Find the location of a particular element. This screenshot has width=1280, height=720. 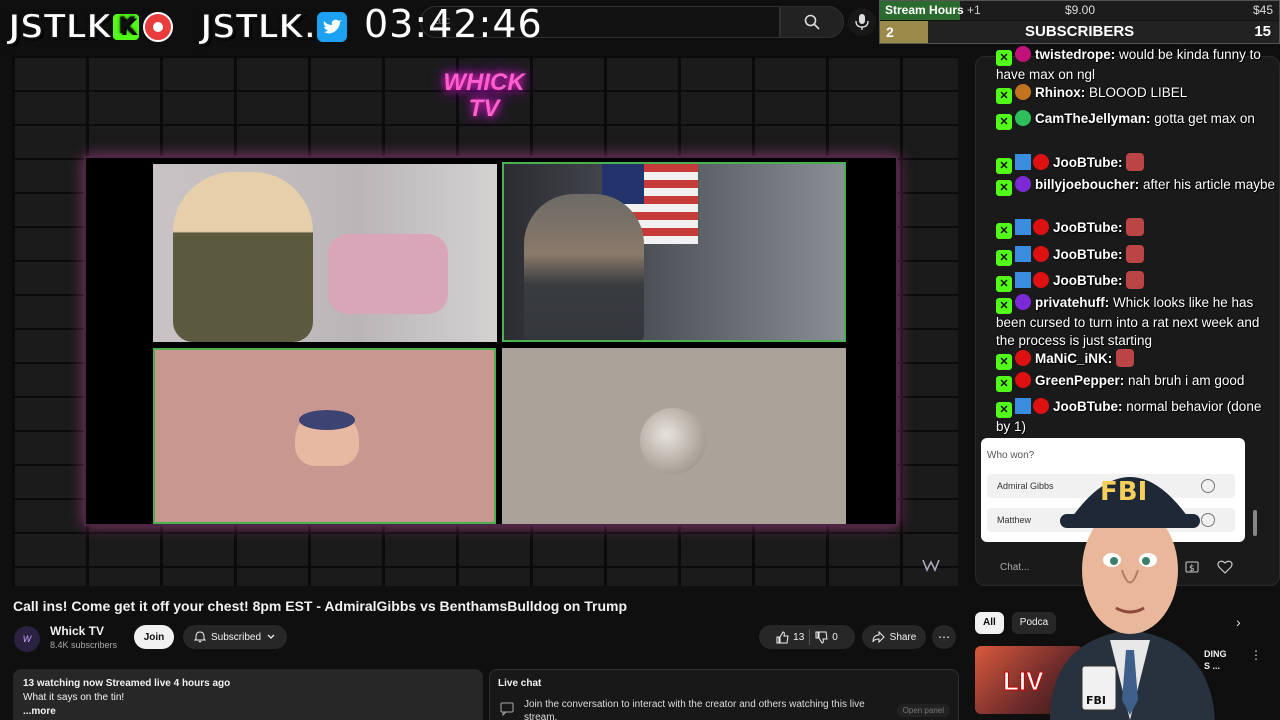

channel-avatar: W is located at coordinates (27, 639).